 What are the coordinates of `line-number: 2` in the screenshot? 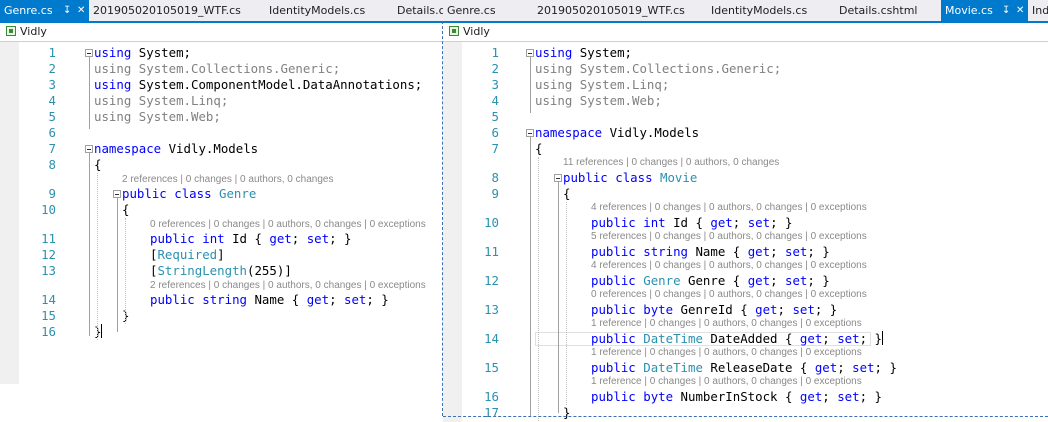 It's located at (495, 68).